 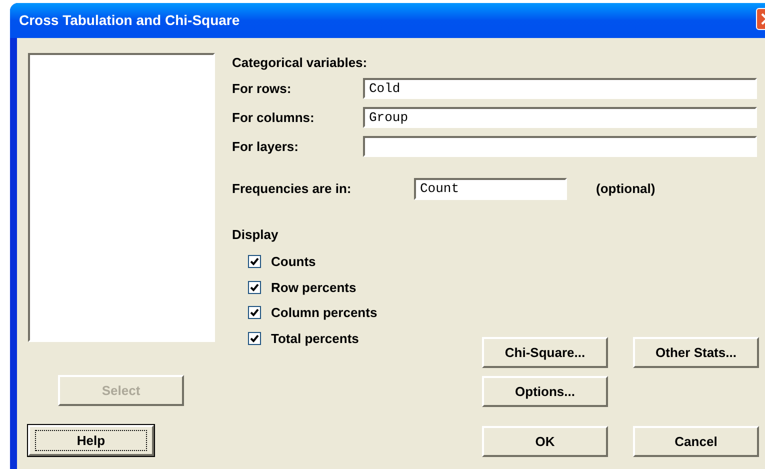 I want to click on window-title: Cross Tabulation and Chi-Square, so click(x=129, y=20).